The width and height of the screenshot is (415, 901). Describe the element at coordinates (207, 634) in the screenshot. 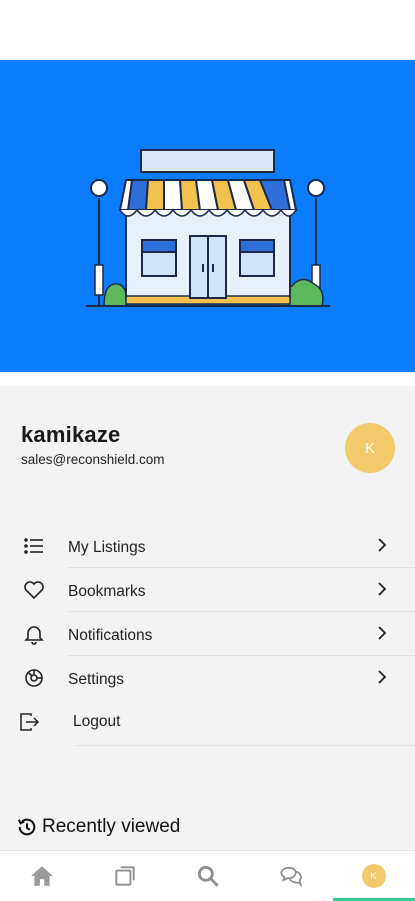

I see `menu-item-notifications: Notifications` at that location.